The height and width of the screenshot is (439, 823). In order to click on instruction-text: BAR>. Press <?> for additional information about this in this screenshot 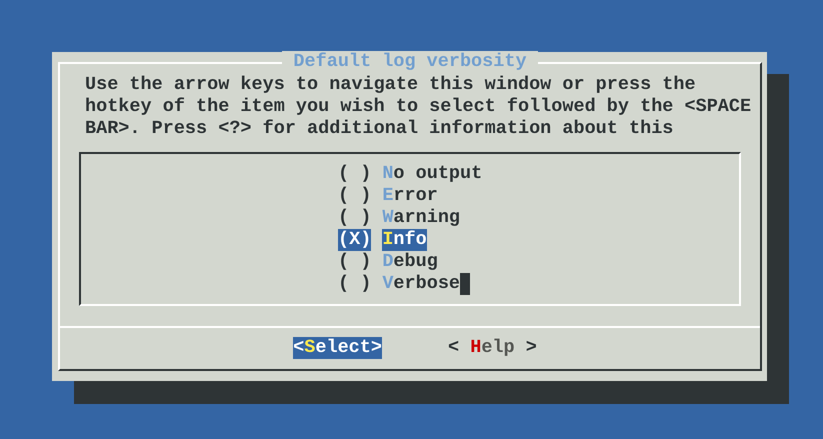, I will do `click(379, 129)`.